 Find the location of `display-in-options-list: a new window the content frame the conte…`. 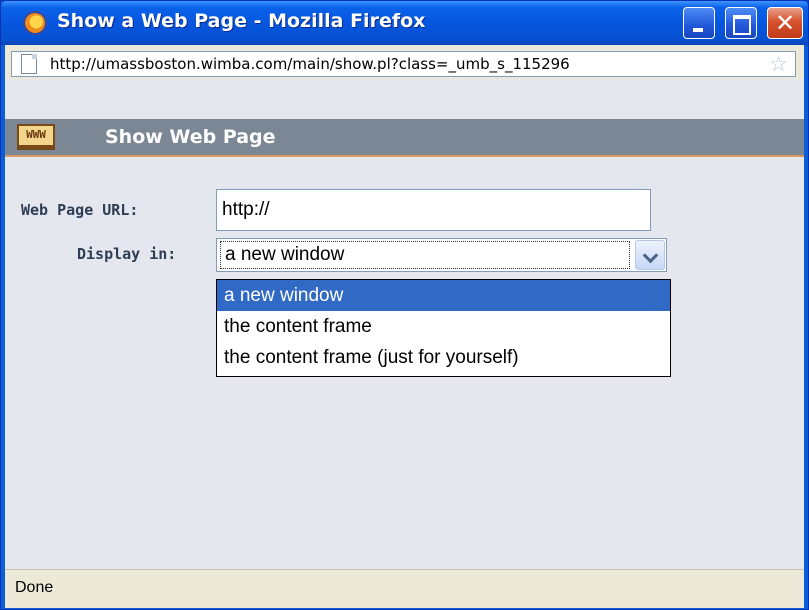

display-in-options-list: a new window the content frame the conte… is located at coordinates (443, 328).